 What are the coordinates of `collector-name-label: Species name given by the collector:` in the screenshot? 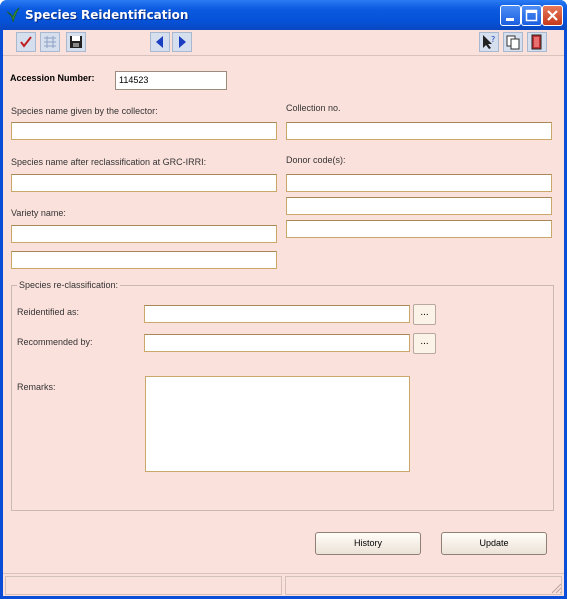 It's located at (84, 111).